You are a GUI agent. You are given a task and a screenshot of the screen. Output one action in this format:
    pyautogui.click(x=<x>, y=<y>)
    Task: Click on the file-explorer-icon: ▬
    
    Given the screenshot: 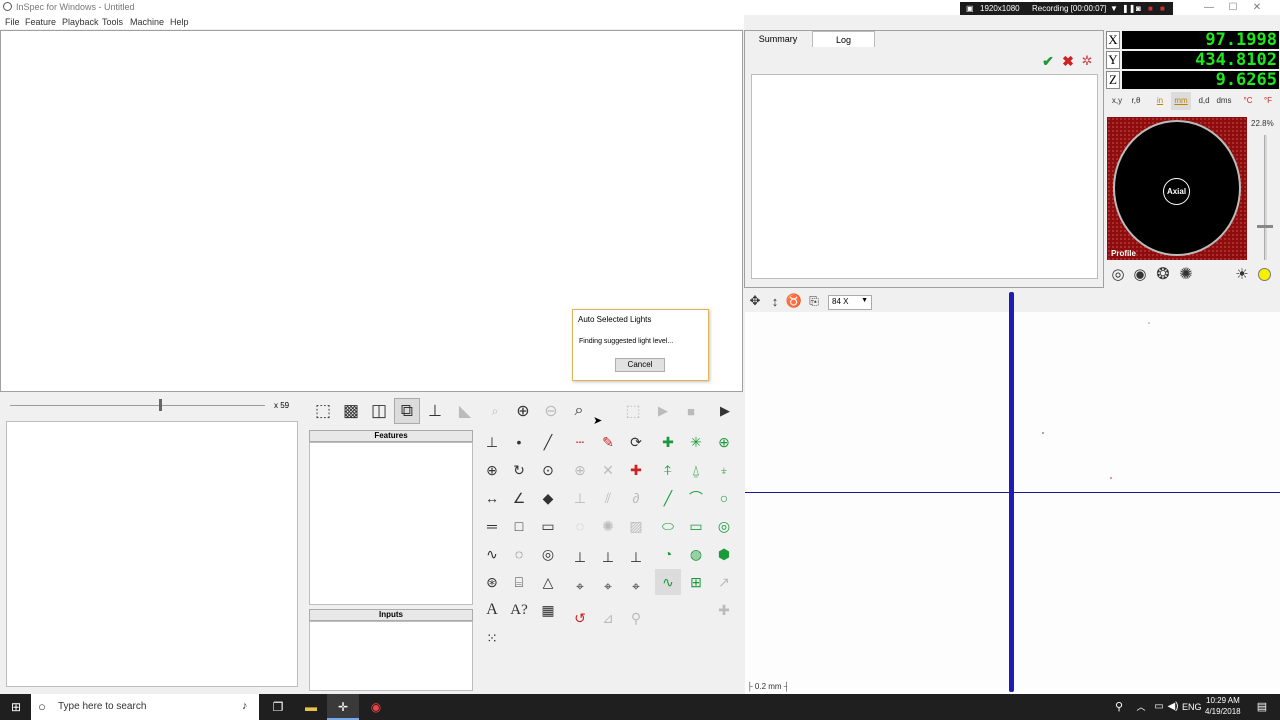 What is the action you would take?
    pyautogui.click(x=311, y=707)
    